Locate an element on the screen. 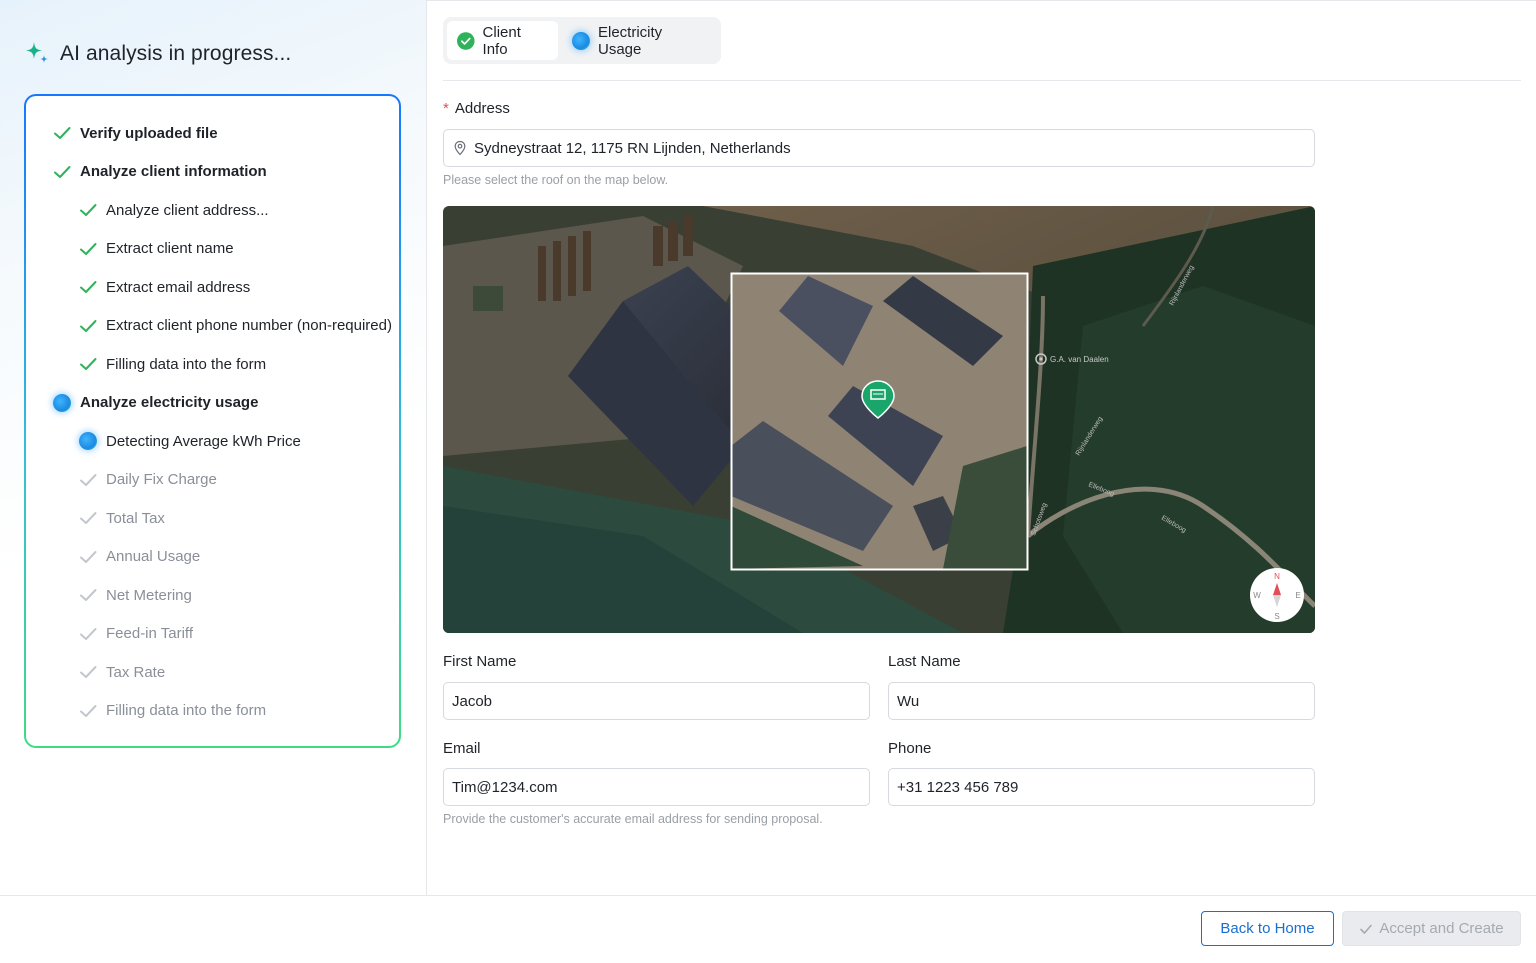  map-place-label: G.A. van Daalen is located at coordinates (1079, 359).